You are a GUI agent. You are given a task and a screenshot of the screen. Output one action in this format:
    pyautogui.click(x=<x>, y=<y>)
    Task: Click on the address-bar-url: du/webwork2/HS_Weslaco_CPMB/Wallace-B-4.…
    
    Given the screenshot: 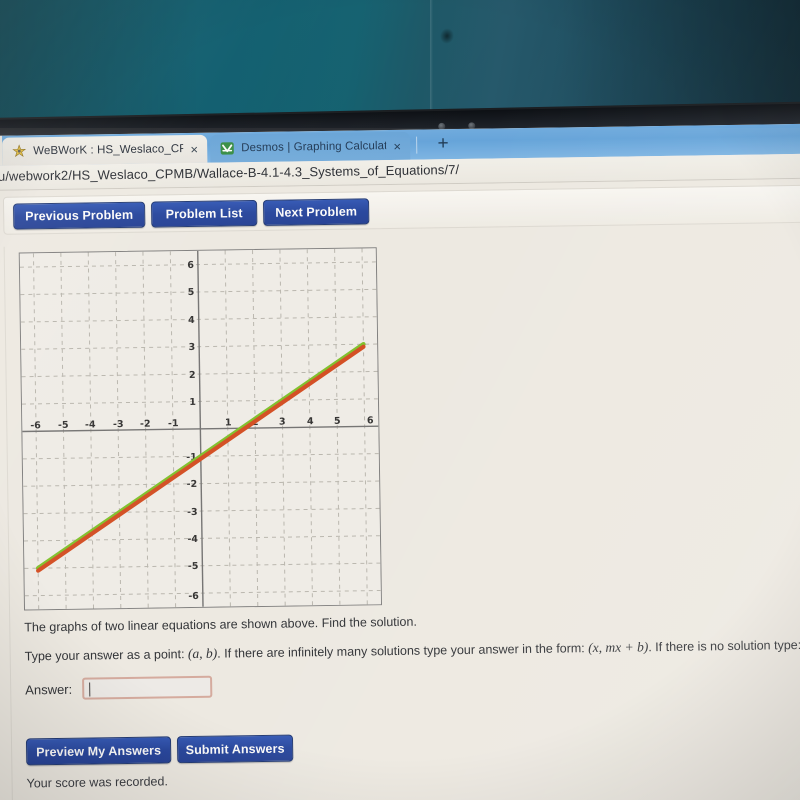 What is the action you would take?
    pyautogui.click(x=230, y=172)
    